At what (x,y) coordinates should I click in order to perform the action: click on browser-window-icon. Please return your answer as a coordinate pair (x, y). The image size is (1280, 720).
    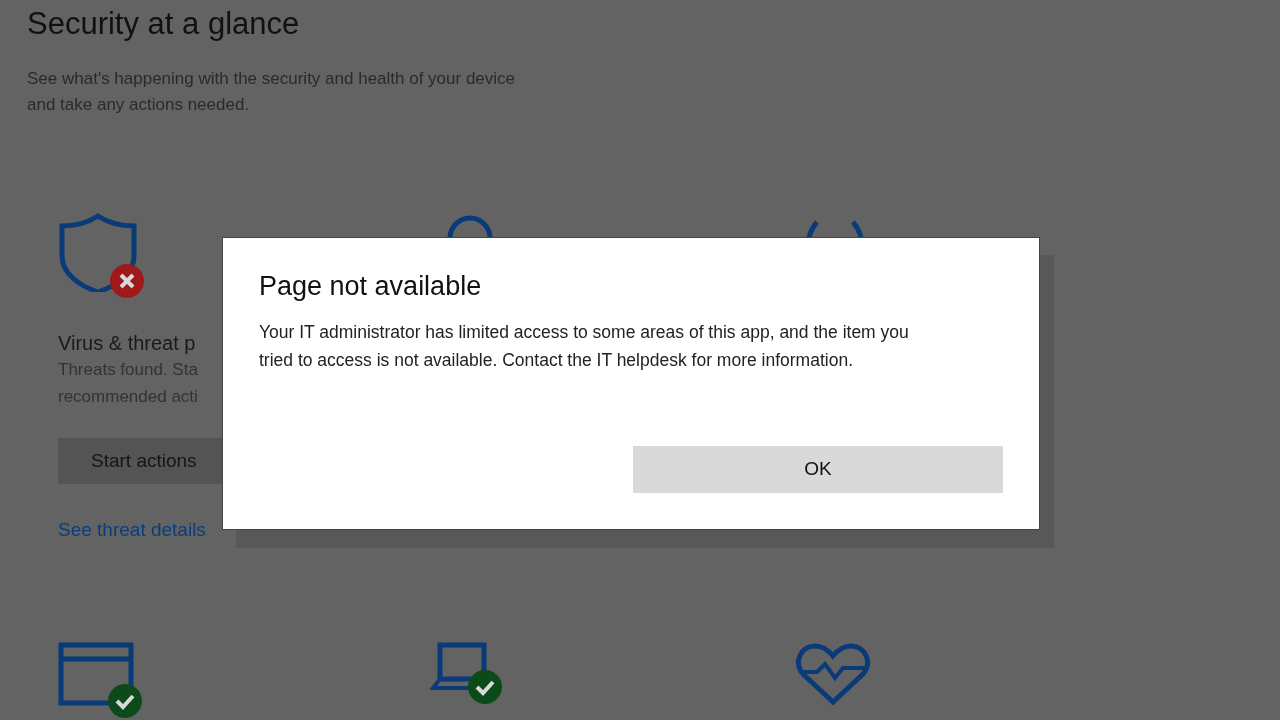
    Looking at the image, I should click on (96, 674).